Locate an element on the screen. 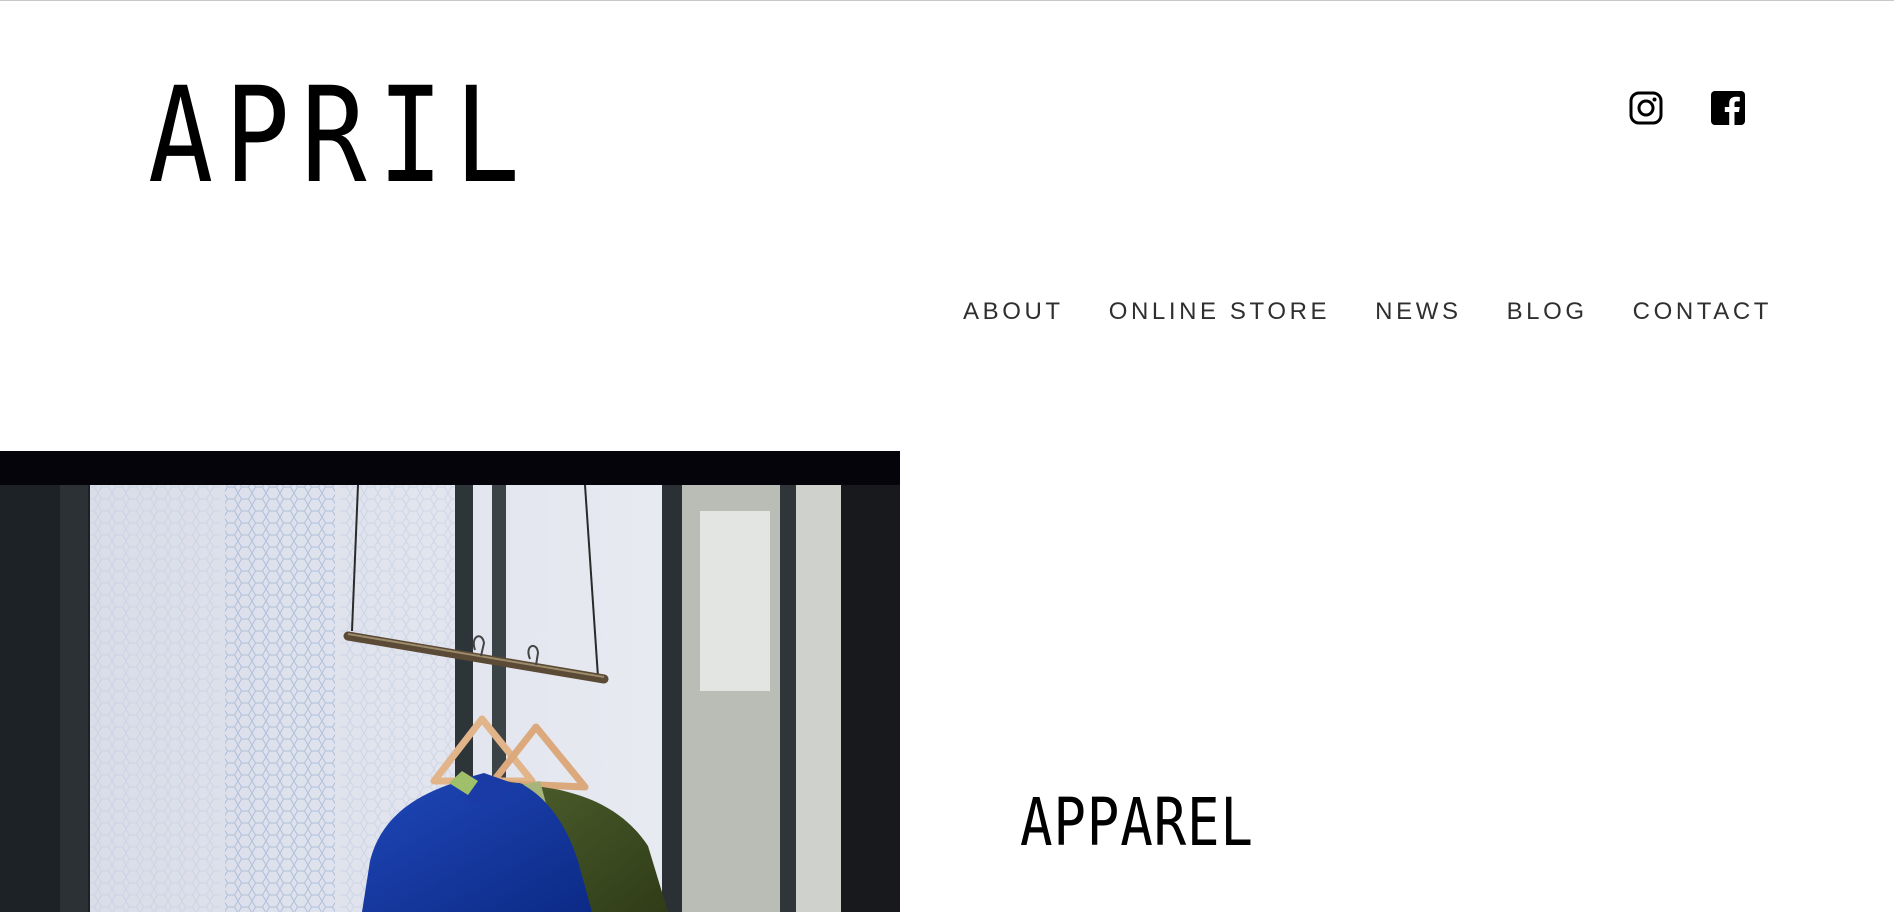  nav-online-store: ONLINE STORE is located at coordinates (1219, 312).